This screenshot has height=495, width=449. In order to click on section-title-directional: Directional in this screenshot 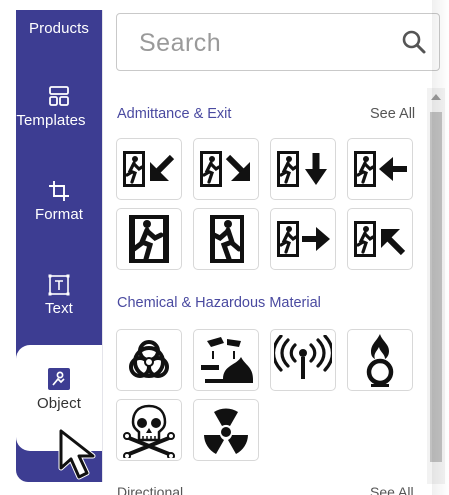, I will do `click(150, 489)`.